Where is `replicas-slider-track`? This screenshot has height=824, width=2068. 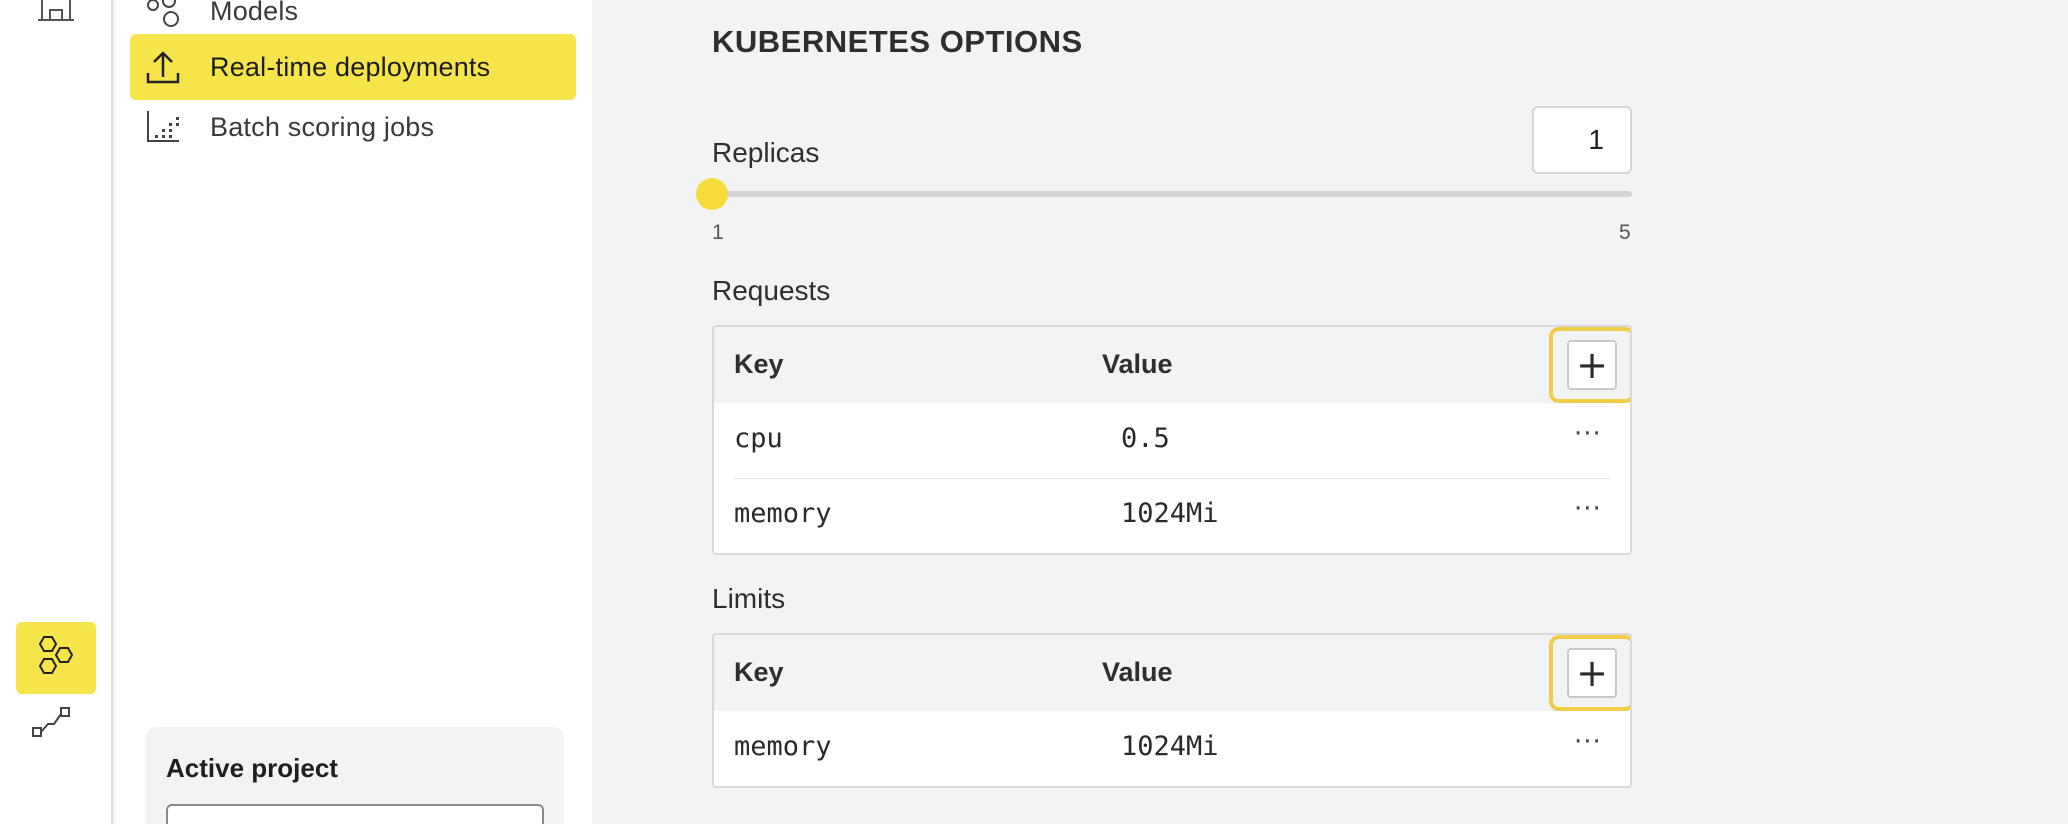 replicas-slider-track is located at coordinates (1172, 194).